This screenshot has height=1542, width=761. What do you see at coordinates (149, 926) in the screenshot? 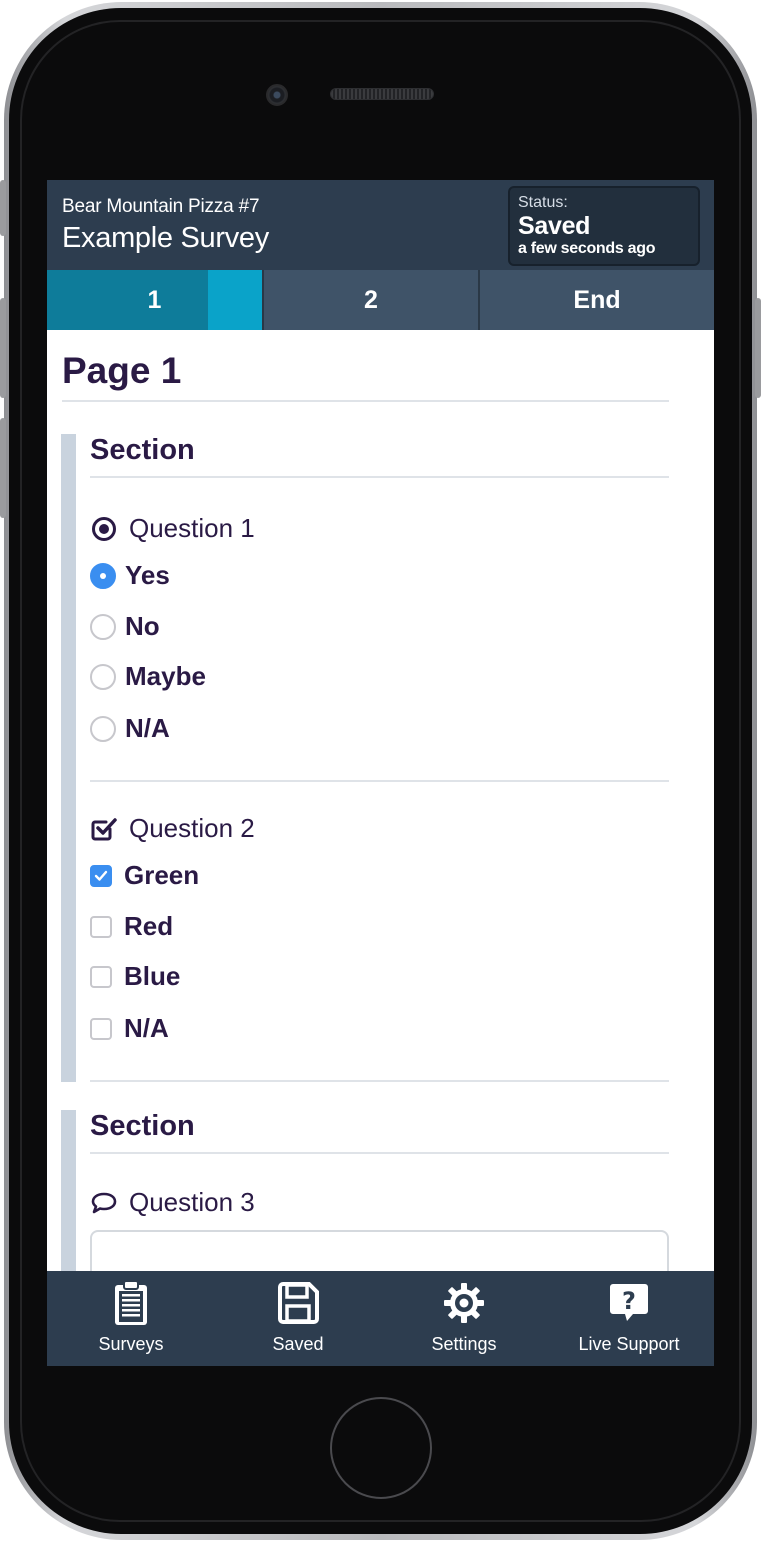
I see `option-label: Red` at bounding box center [149, 926].